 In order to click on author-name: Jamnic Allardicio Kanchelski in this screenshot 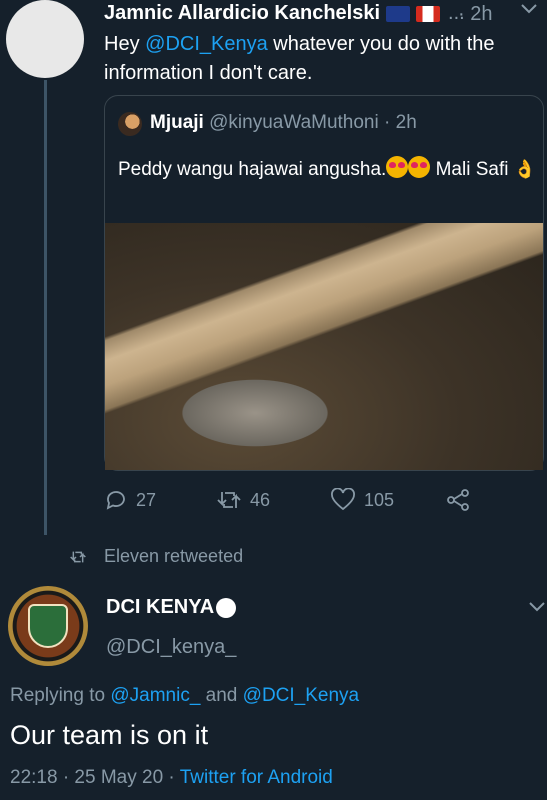, I will do `click(242, 13)`.